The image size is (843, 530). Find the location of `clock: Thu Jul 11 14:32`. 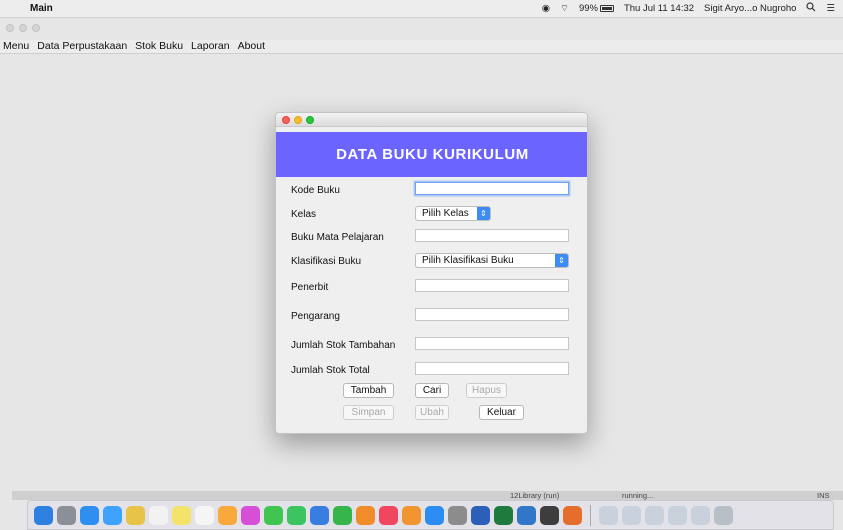

clock: Thu Jul 11 14:32 is located at coordinates (659, 8).